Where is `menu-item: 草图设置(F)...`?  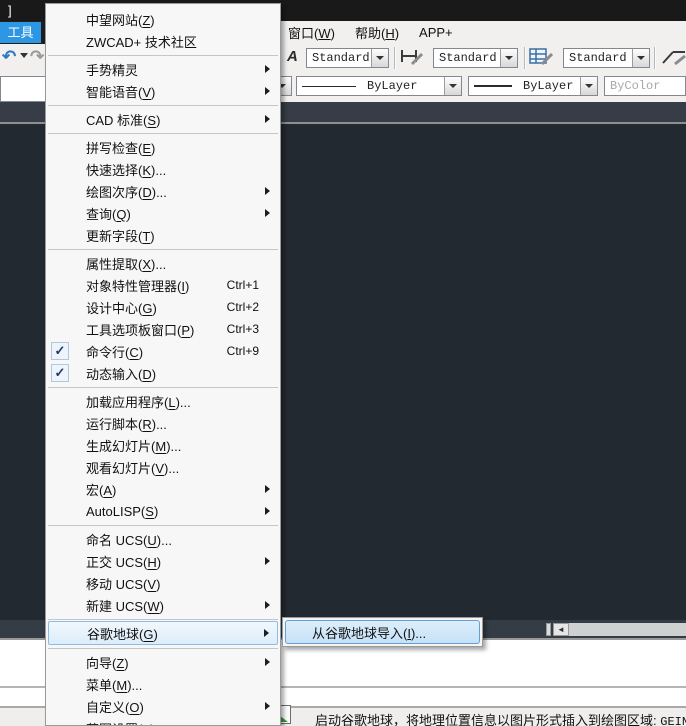
menu-item: 草图设置(F)... is located at coordinates (163, 721).